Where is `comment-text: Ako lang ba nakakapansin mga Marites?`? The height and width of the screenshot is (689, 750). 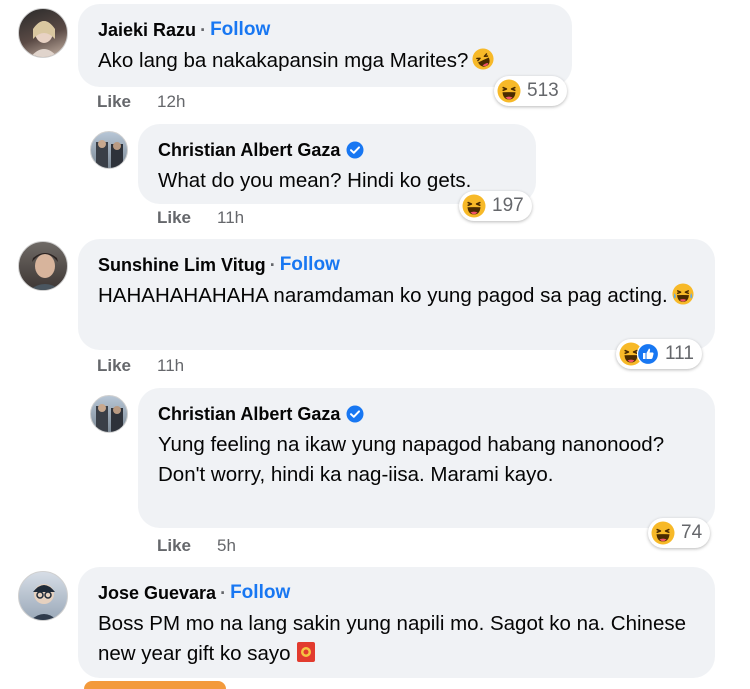
comment-text: Ako lang ba nakakapansin mga Marites? is located at coordinates (283, 60).